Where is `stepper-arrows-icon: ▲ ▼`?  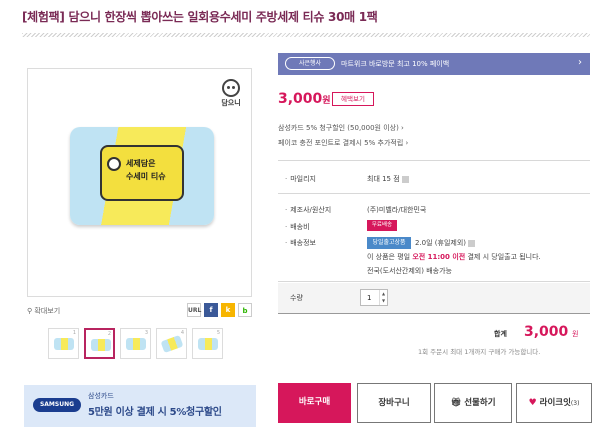
stepper-arrows-icon: ▲ ▼ is located at coordinates (383, 297).